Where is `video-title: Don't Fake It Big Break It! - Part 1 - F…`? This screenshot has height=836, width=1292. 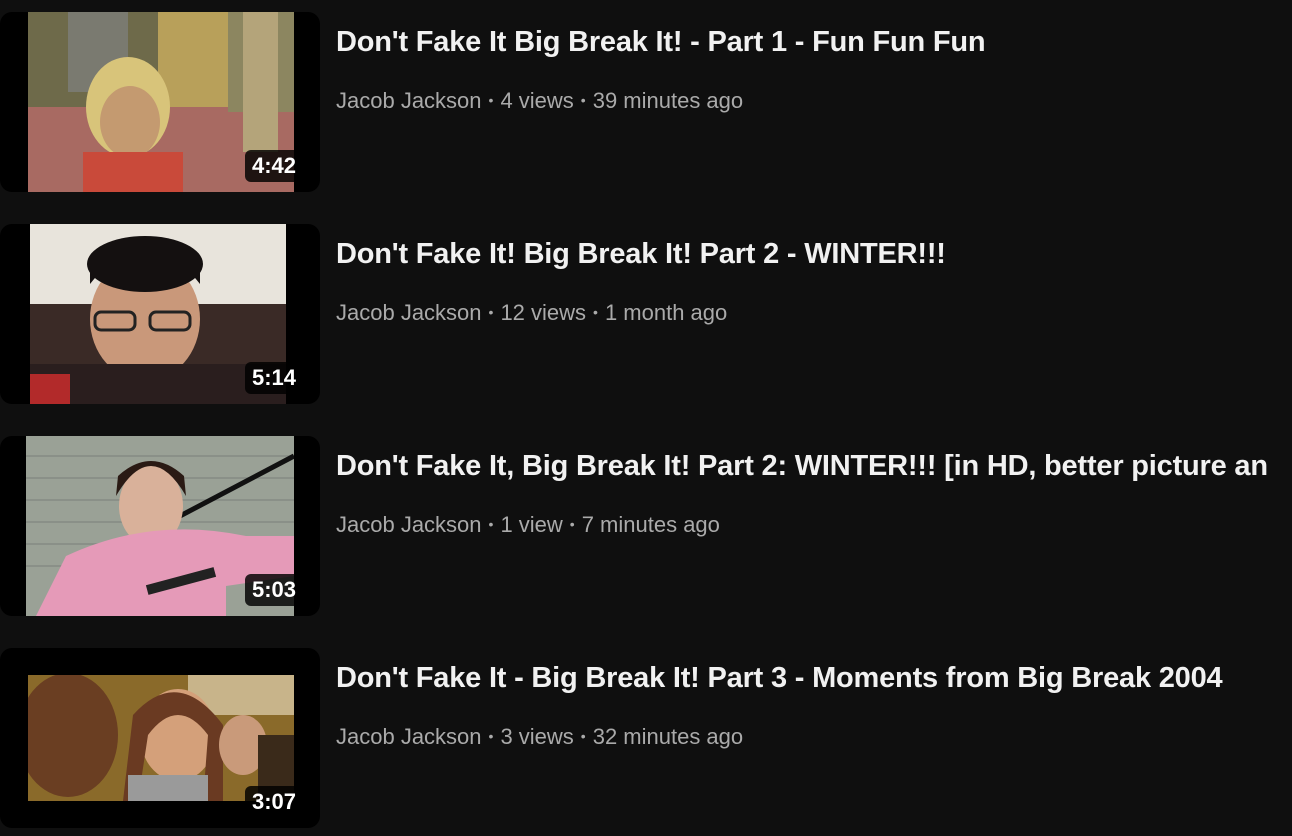
video-title: Don't Fake It Big Break It! - Part 1 - F… is located at coordinates (661, 42).